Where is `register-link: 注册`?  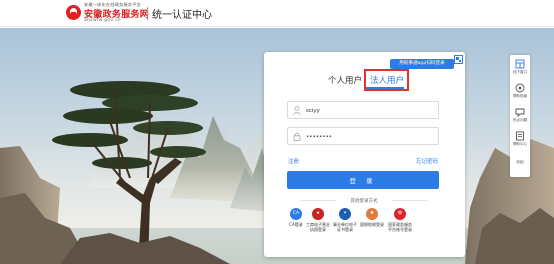
register-link: 注册 is located at coordinates (293, 161).